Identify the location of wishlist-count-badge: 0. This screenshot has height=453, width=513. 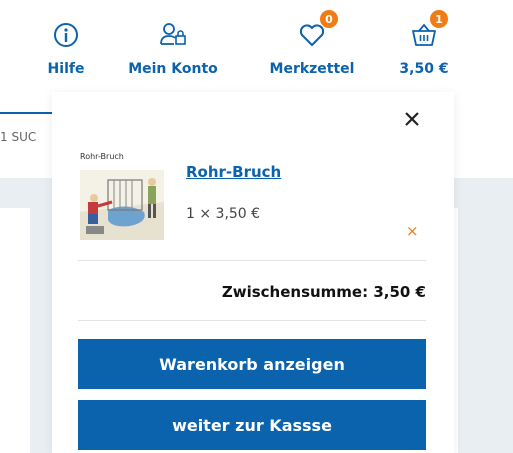
(329, 19).